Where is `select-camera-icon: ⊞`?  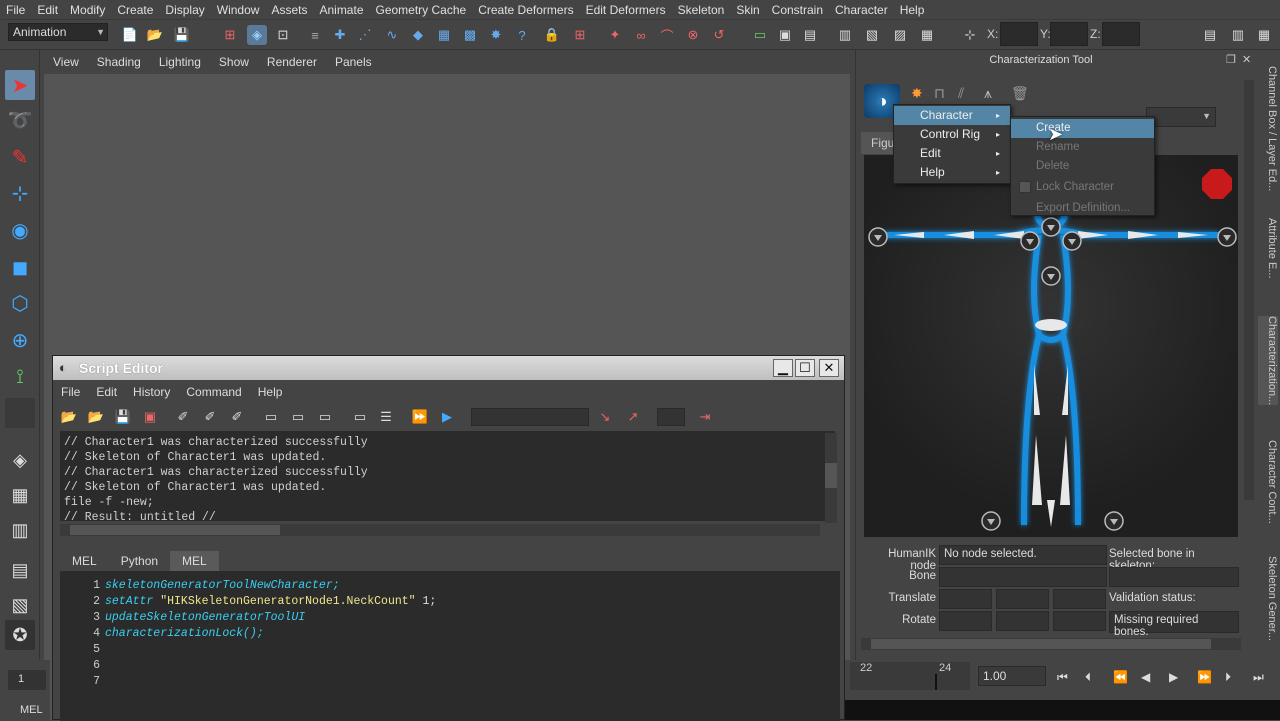 select-camera-icon: ⊞ is located at coordinates (580, 35).